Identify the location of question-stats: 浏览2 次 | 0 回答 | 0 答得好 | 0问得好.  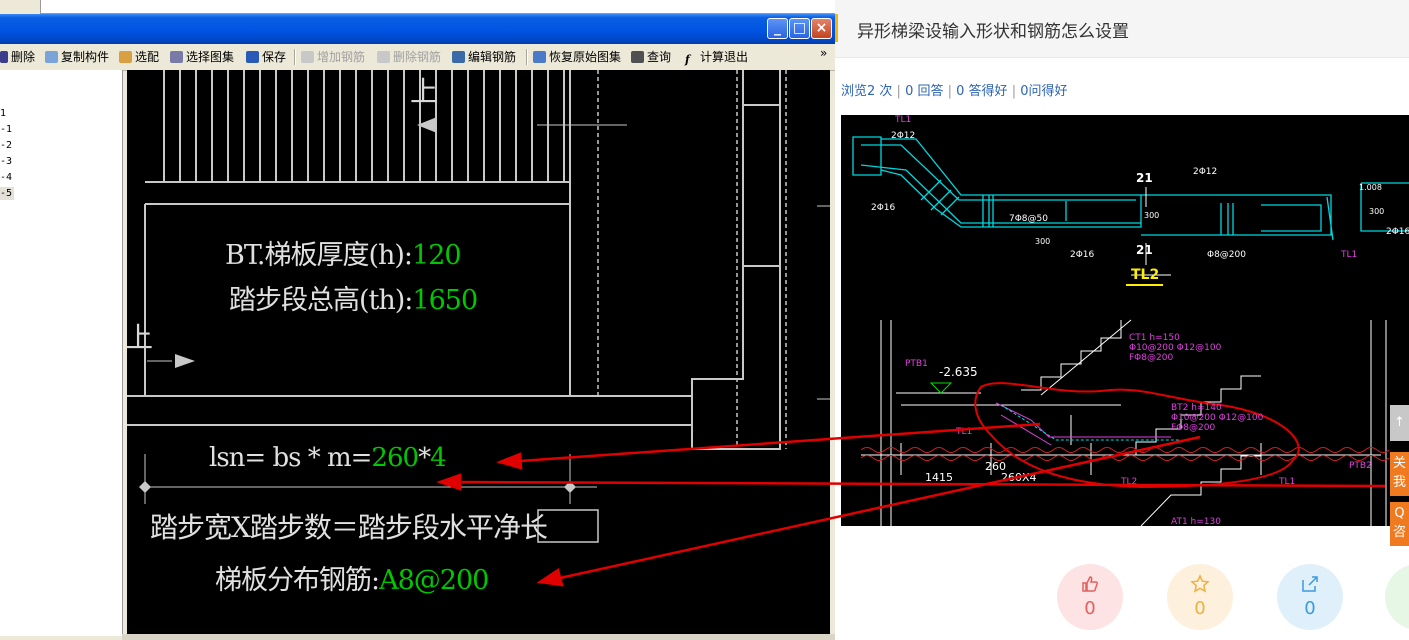
(954, 91).